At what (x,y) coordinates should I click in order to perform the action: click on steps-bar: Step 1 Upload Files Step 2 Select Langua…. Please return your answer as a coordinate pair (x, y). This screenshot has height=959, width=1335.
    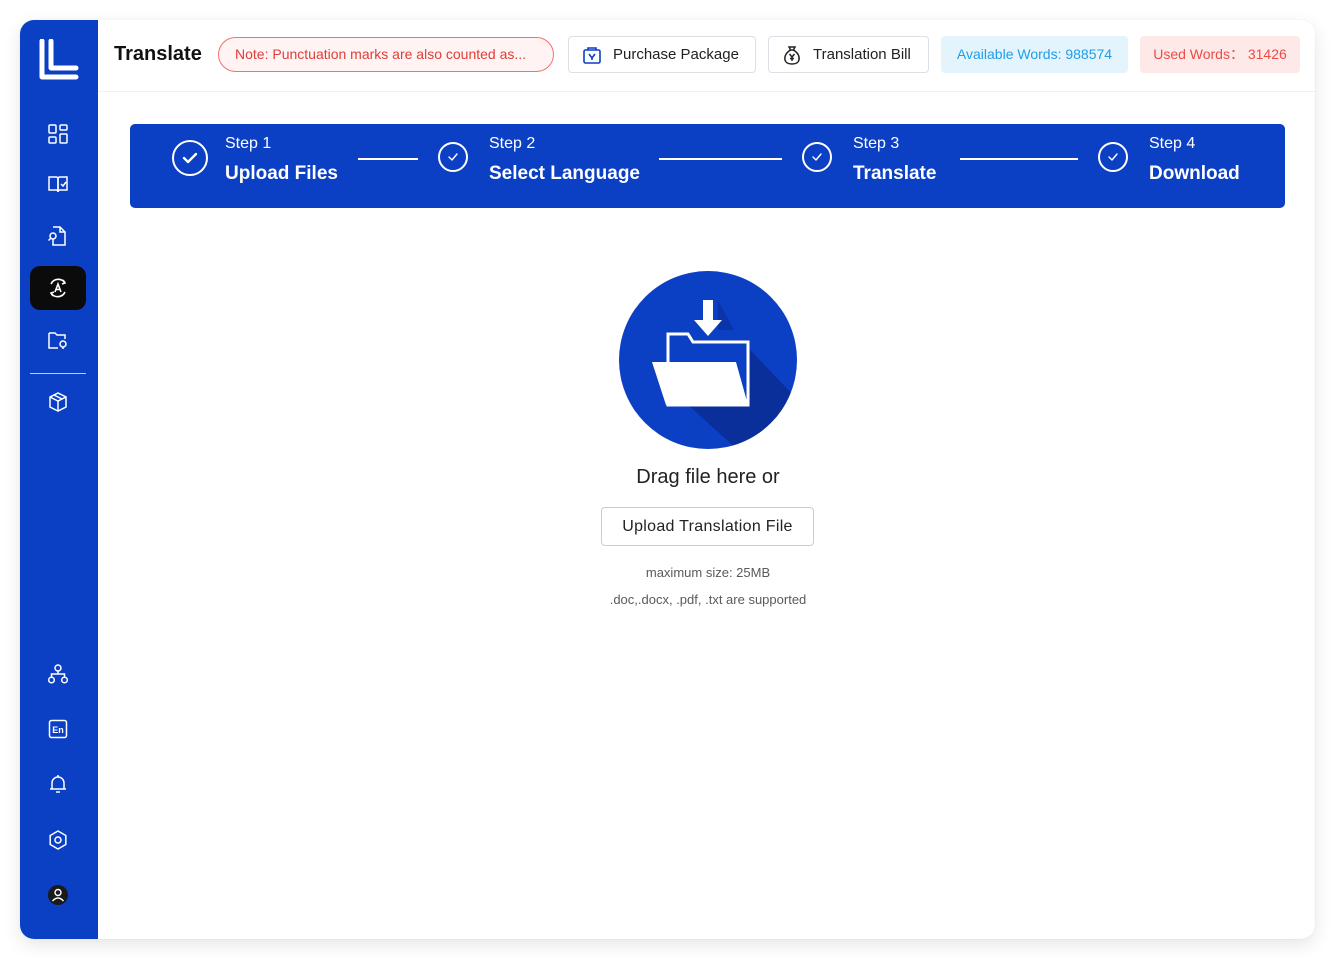
    Looking at the image, I should click on (707, 166).